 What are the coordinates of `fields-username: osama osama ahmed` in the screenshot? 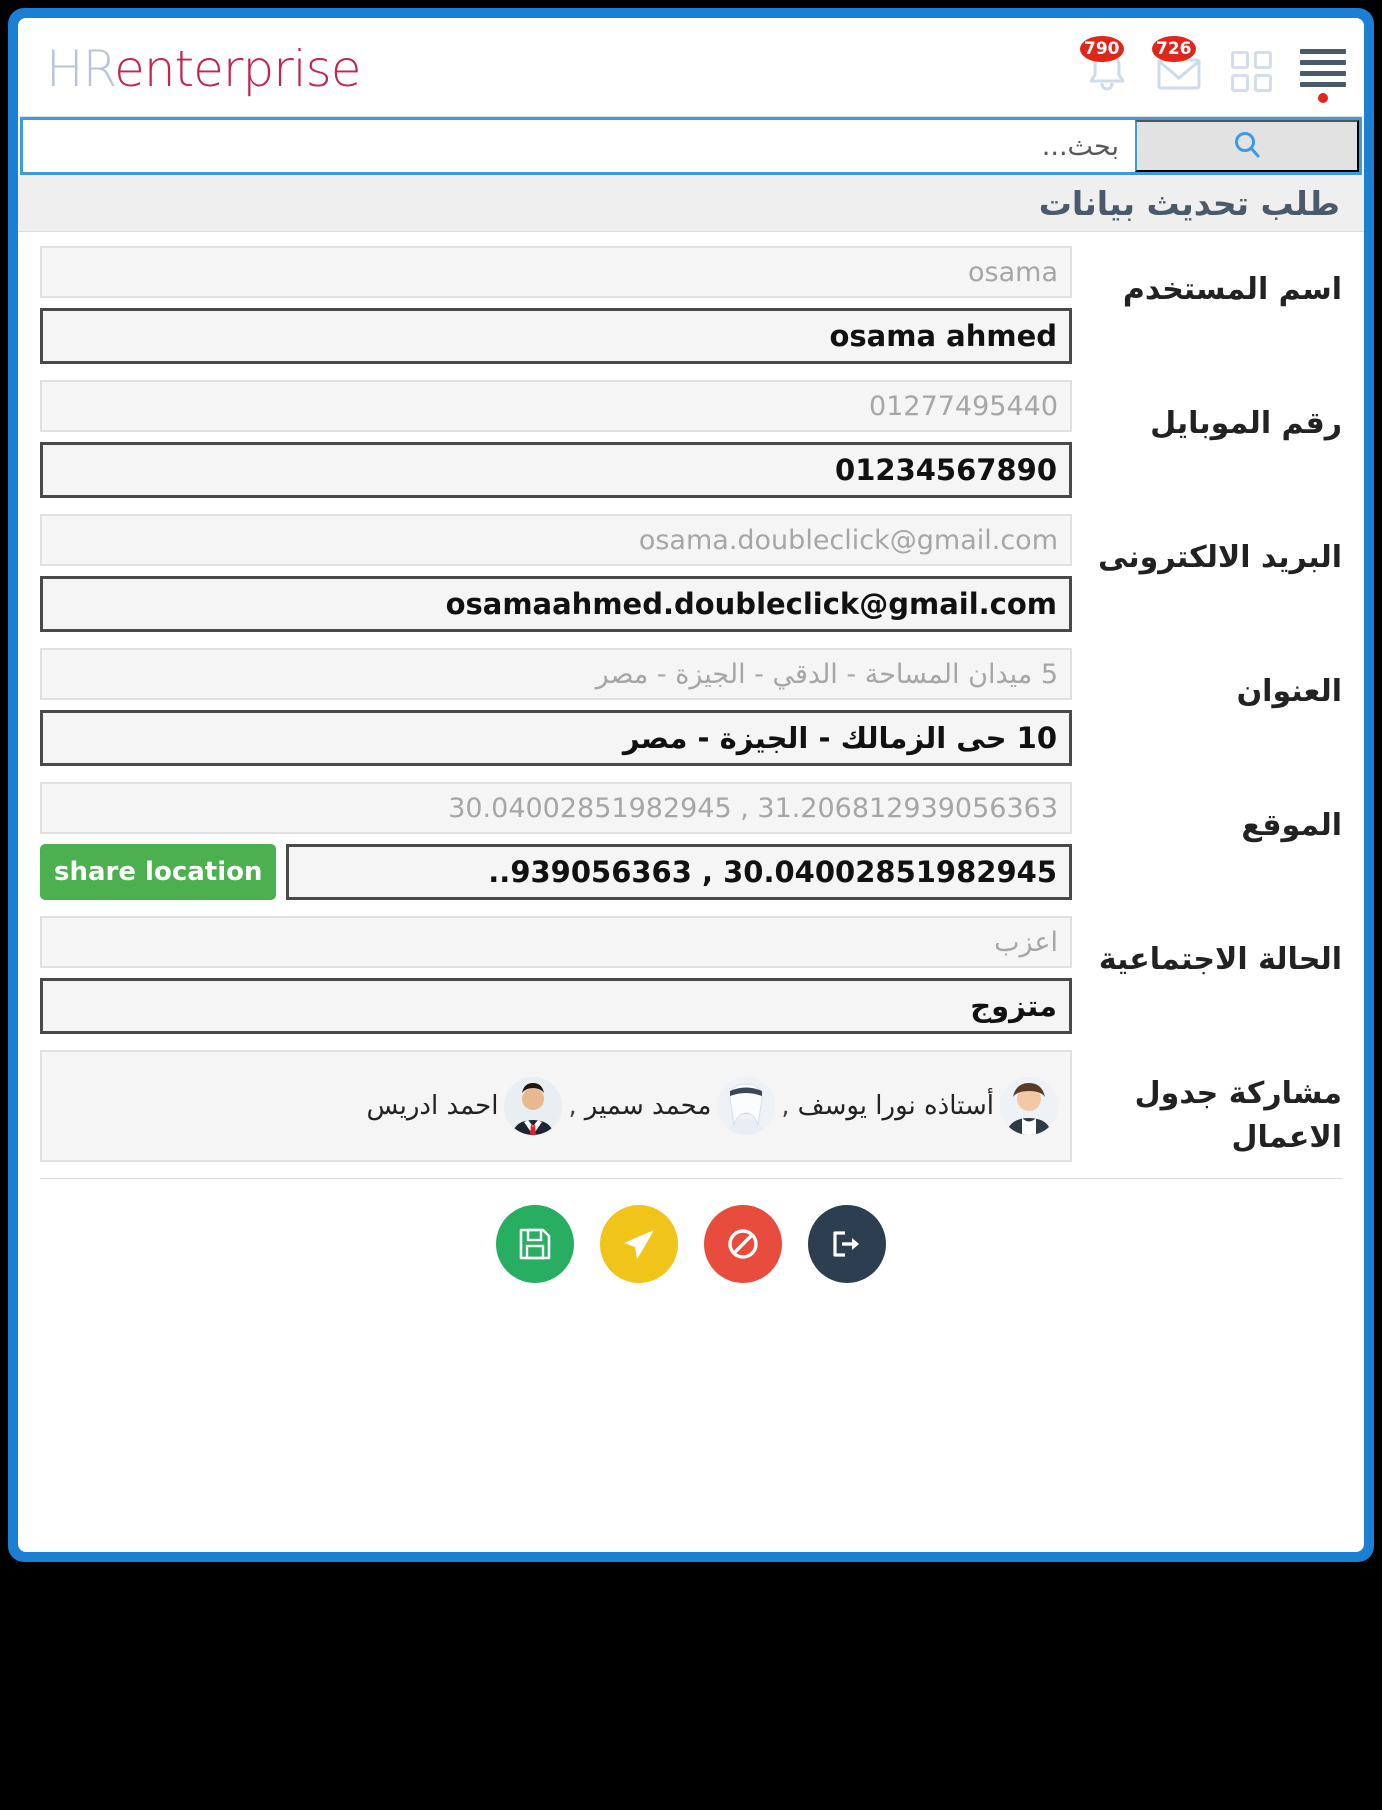 It's located at (556, 305).